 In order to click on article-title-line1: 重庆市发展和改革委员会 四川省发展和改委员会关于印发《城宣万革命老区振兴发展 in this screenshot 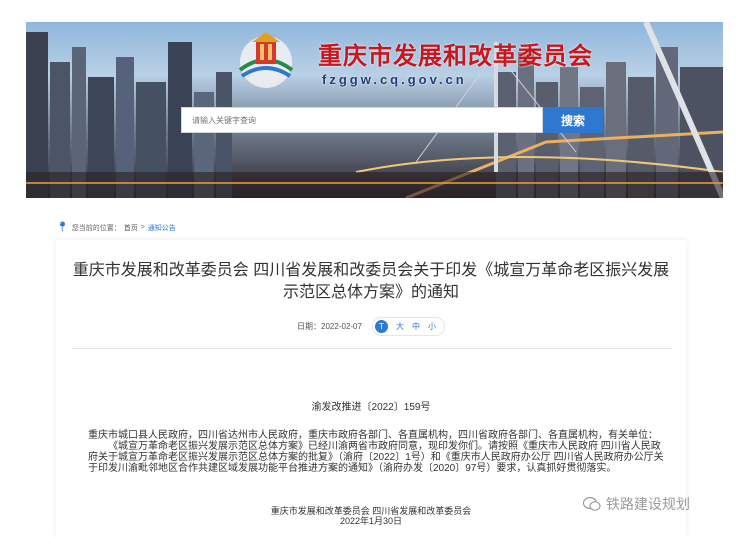, I will do `click(371, 270)`.